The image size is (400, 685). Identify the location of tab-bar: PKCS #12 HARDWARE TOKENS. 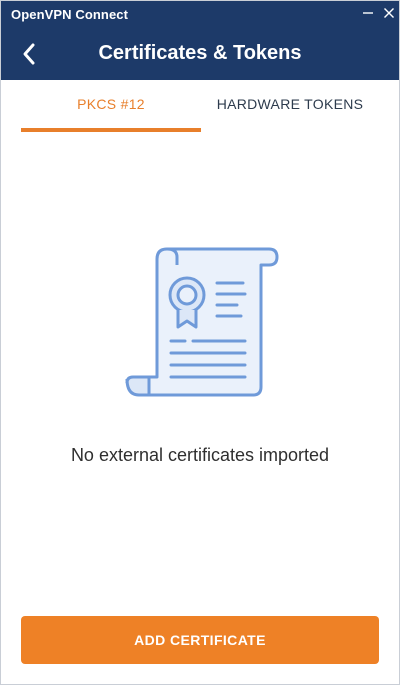
(200, 106).